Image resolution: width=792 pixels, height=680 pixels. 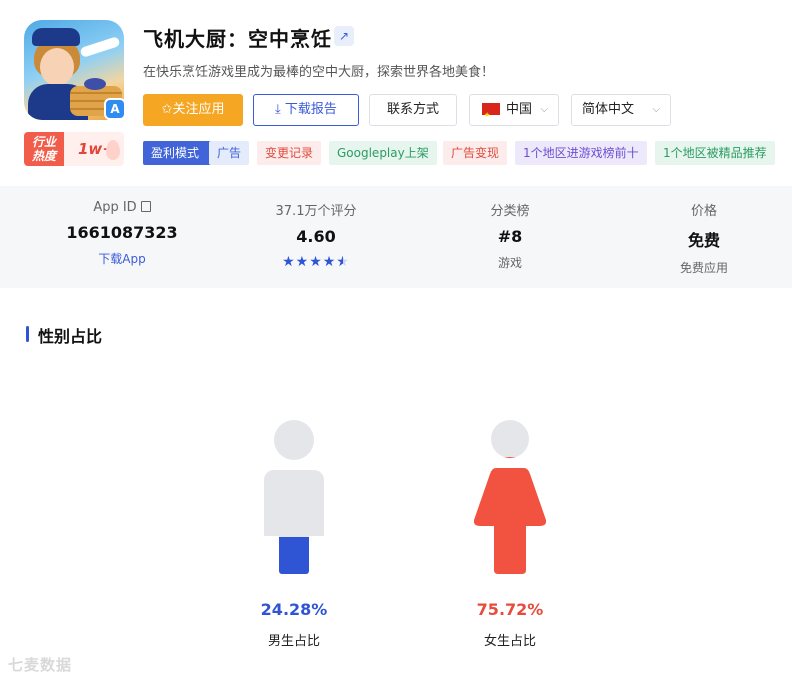 I want to click on stat-category-rank: 分类榜 #8 游戏, so click(x=510, y=228).